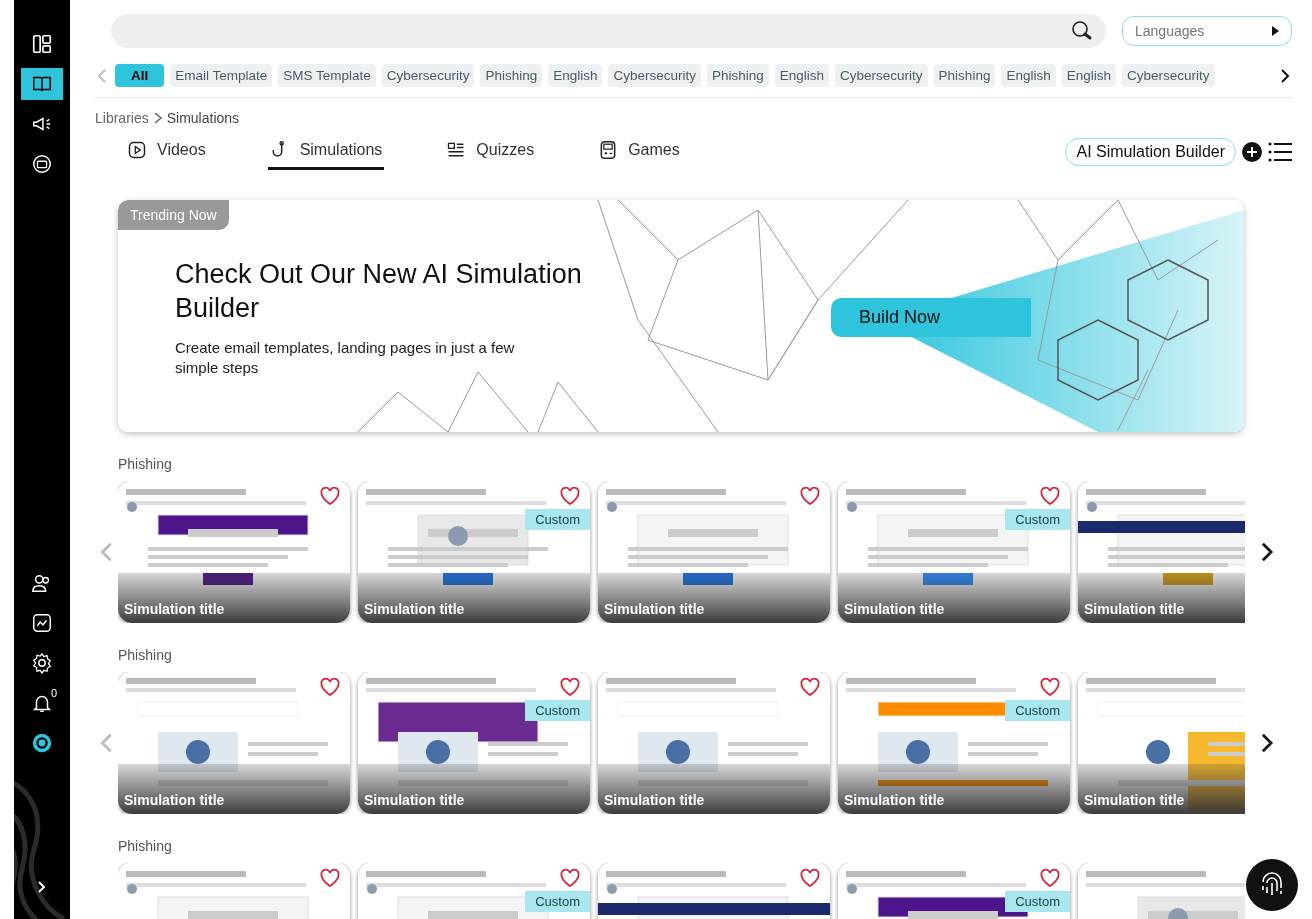 The height and width of the screenshot is (919, 1312). I want to click on fingerprint-button, so click(1272, 885).